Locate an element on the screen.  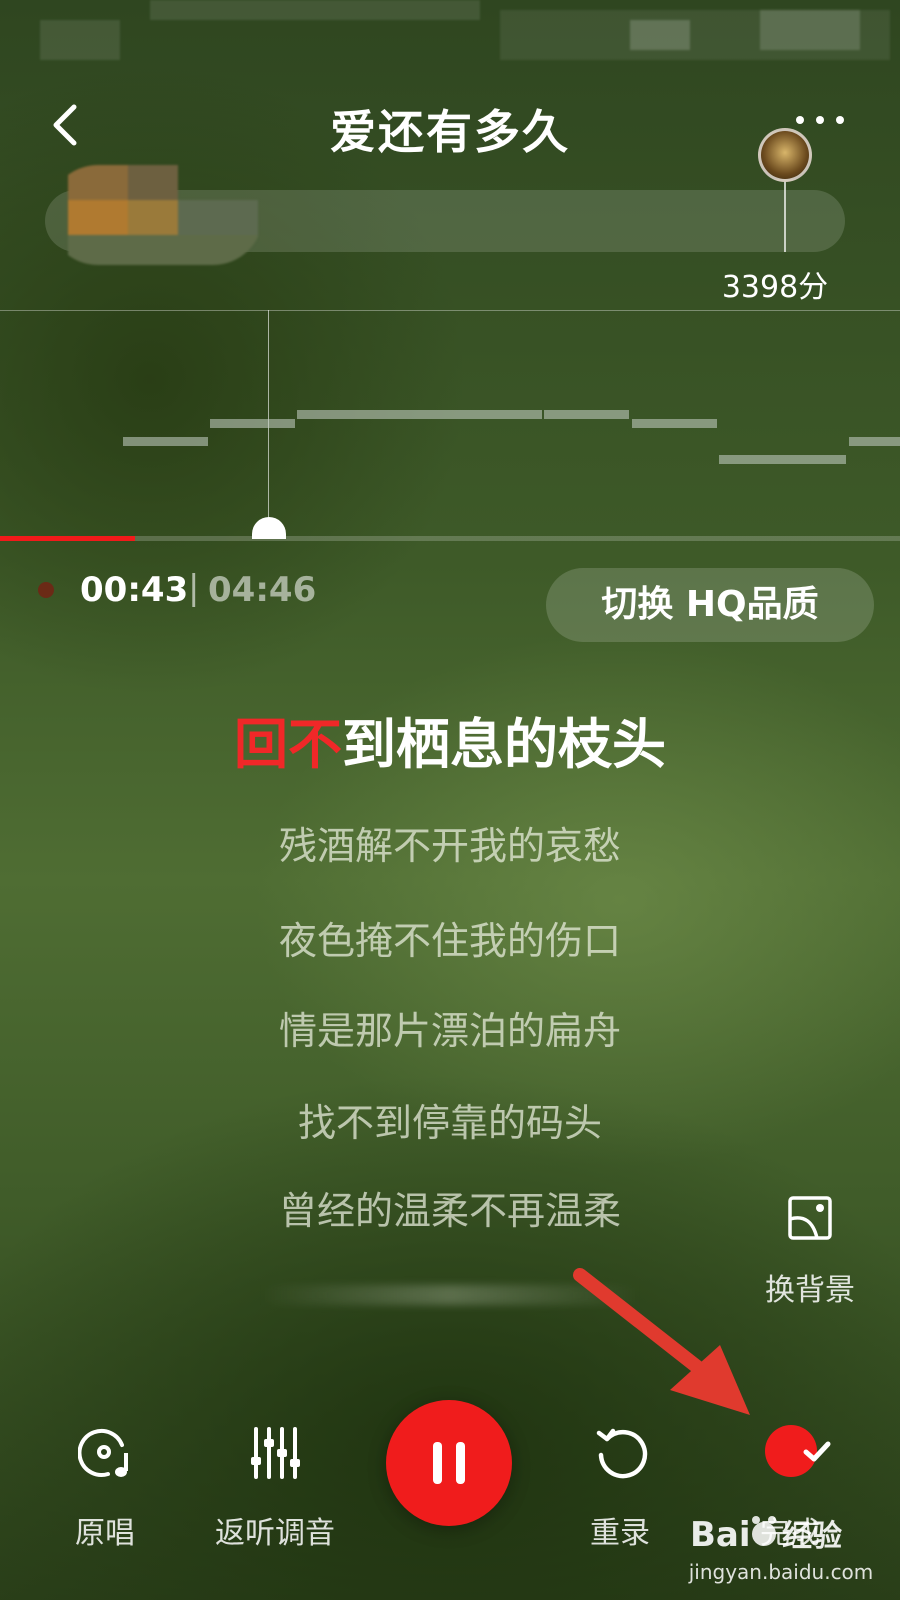
progress-fill is located at coordinates (67, 538).